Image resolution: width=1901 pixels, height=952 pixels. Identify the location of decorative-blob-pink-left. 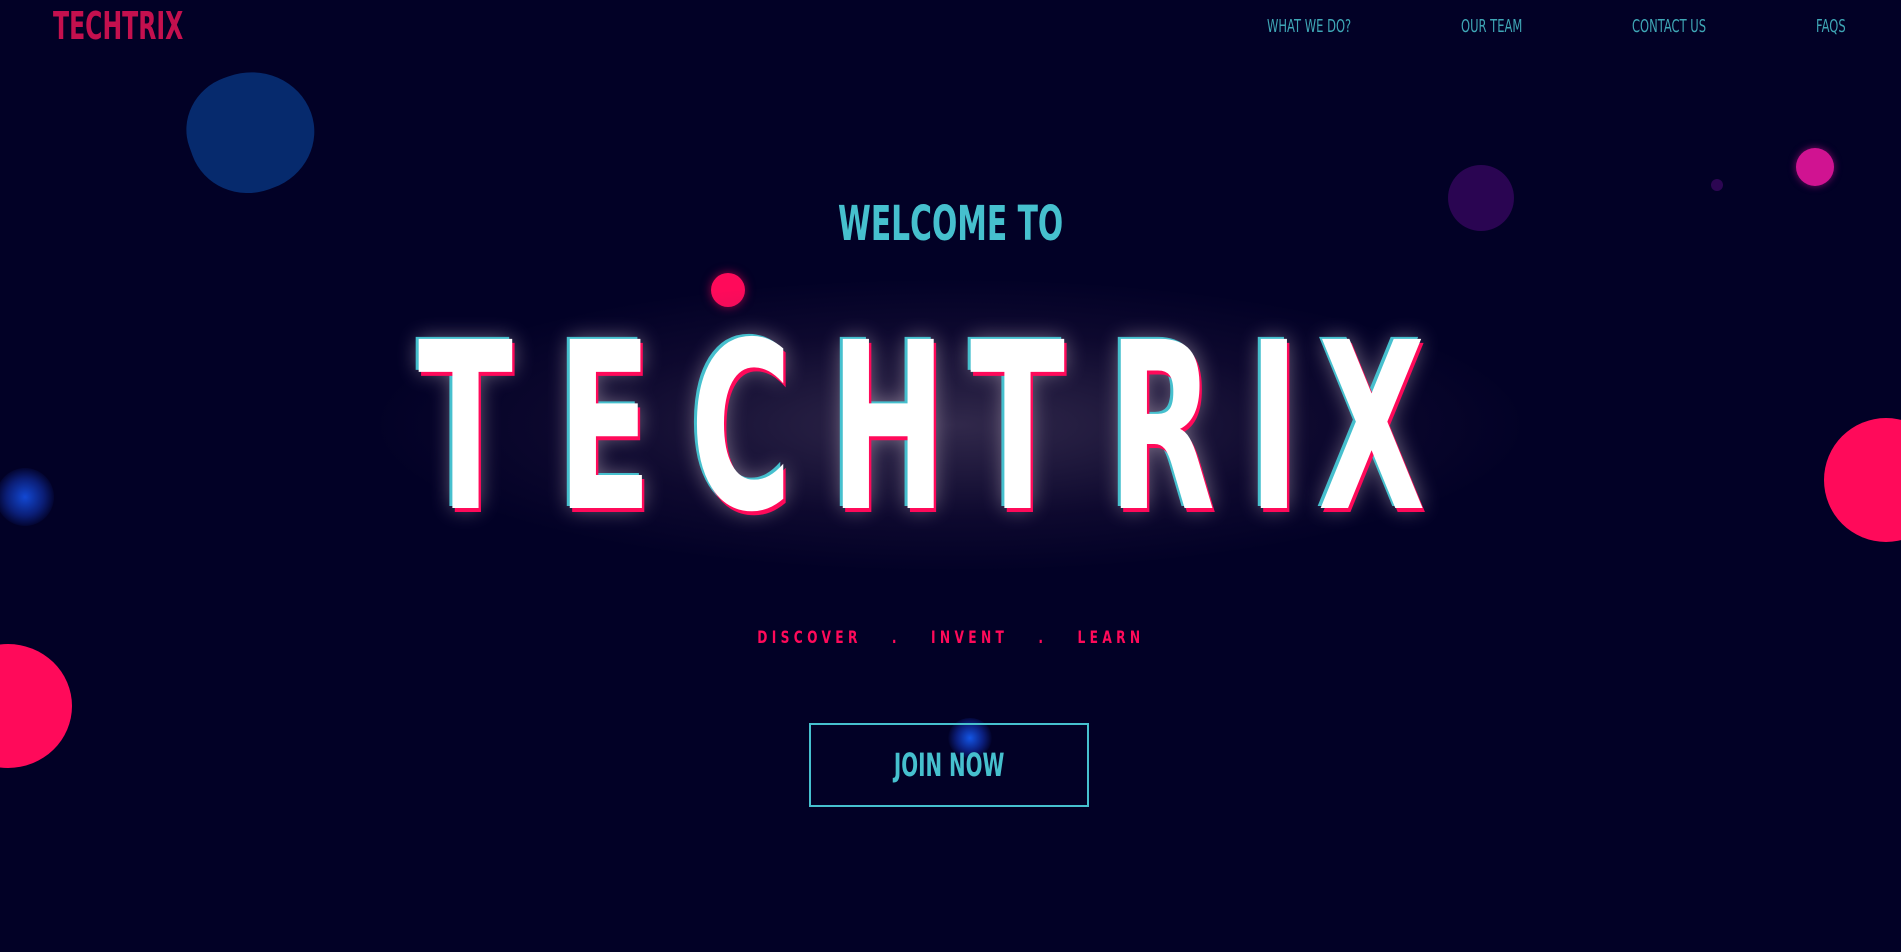
(36, 706).